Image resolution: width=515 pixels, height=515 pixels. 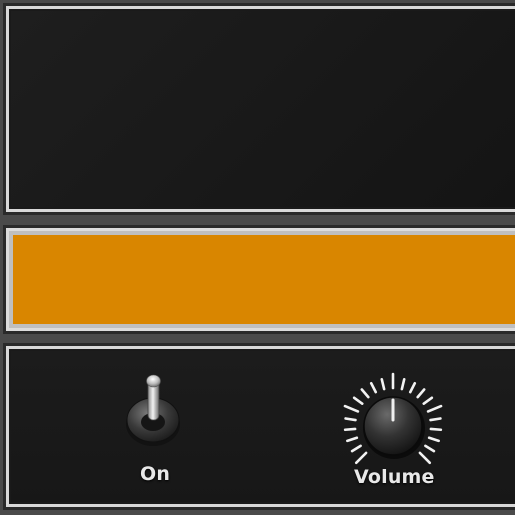 I want to click on toggle-switch-icon, so click(x=153, y=410).